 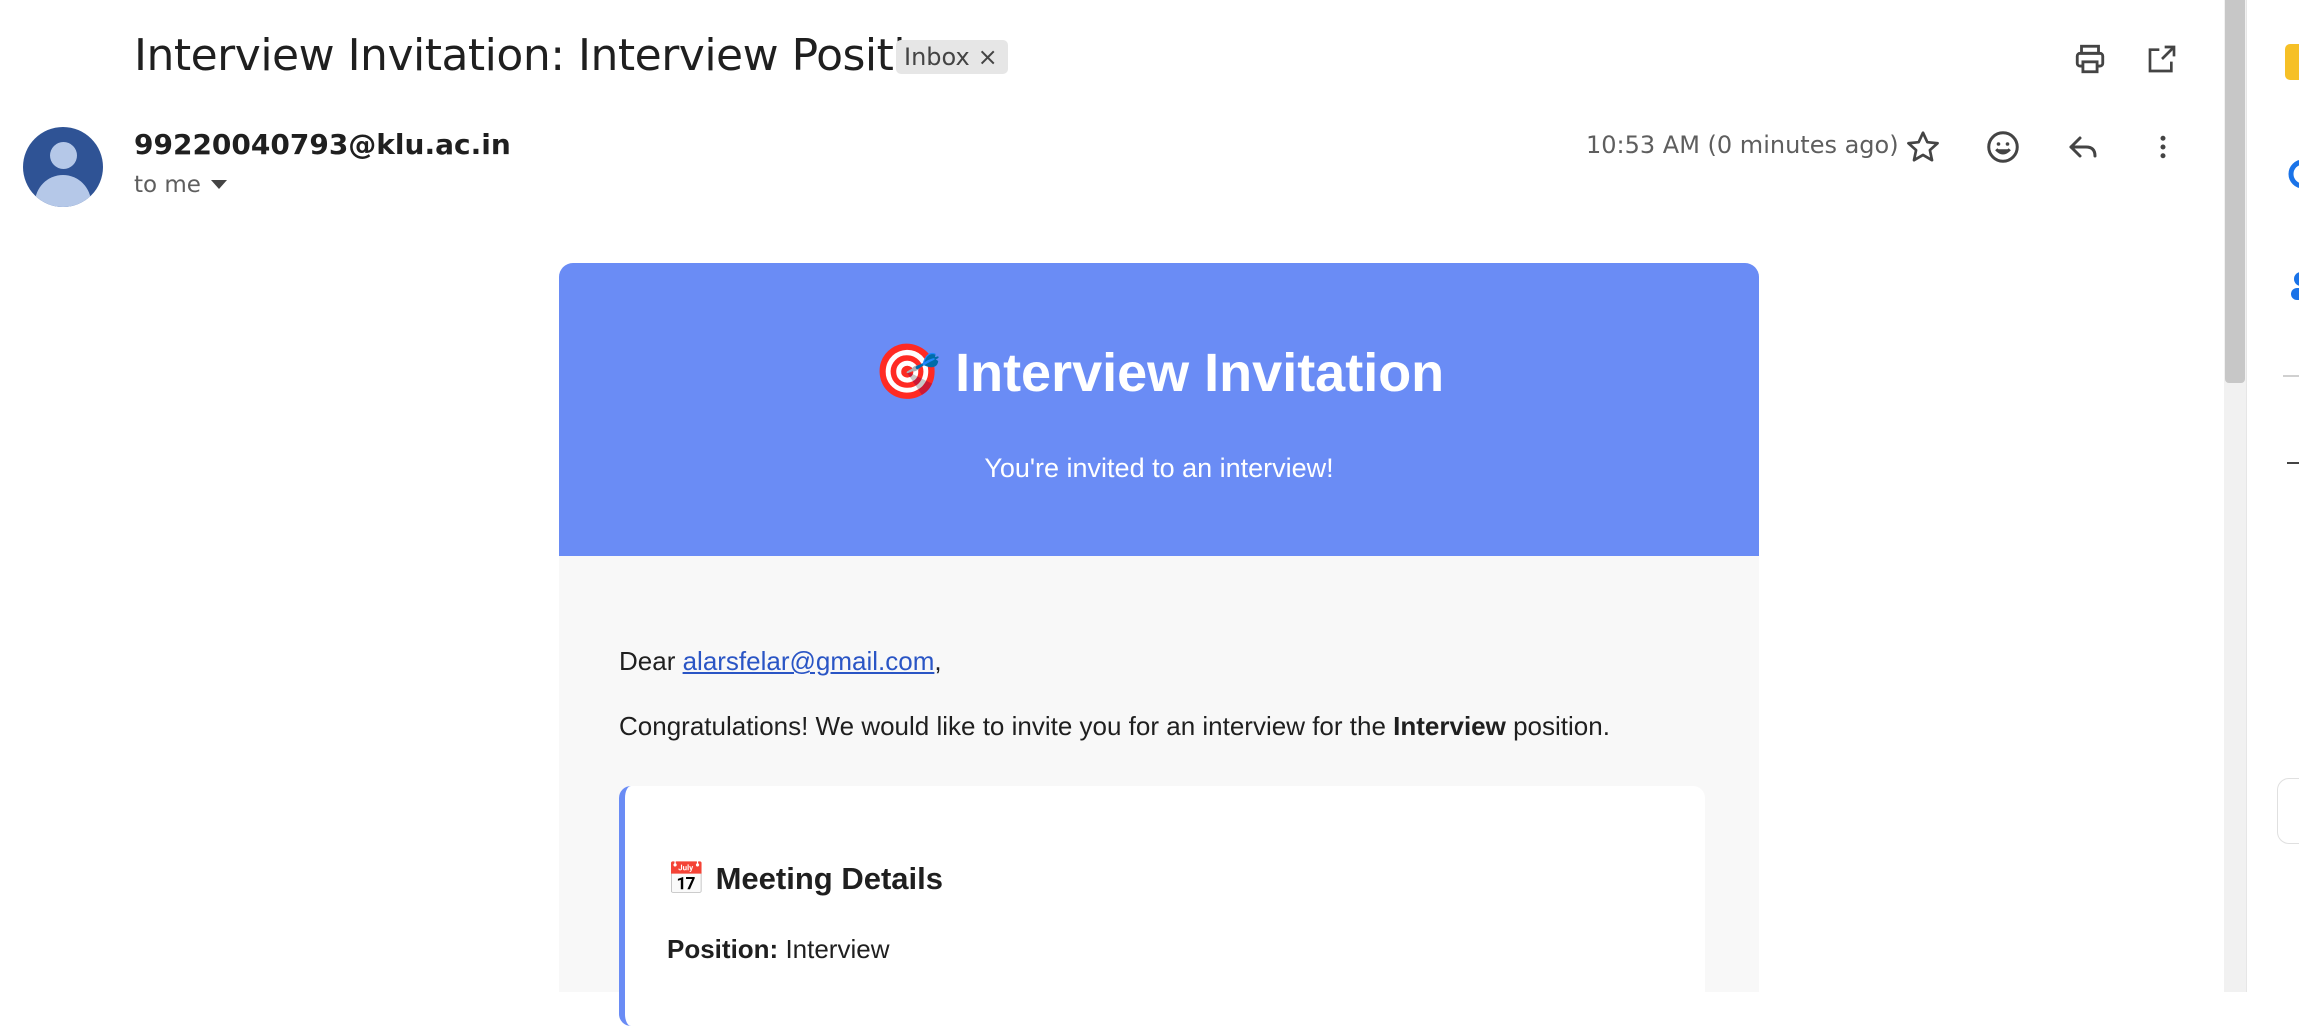 I want to click on email-subject: Interview Invitation: Interview Position, so click(x=546, y=55).